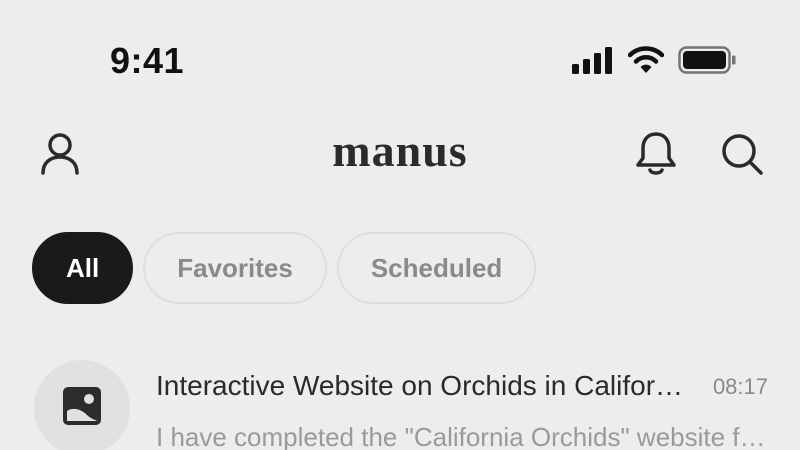 The width and height of the screenshot is (800, 450). What do you see at coordinates (235, 268) in the screenshot?
I see `tab-favorites: Favorites` at bounding box center [235, 268].